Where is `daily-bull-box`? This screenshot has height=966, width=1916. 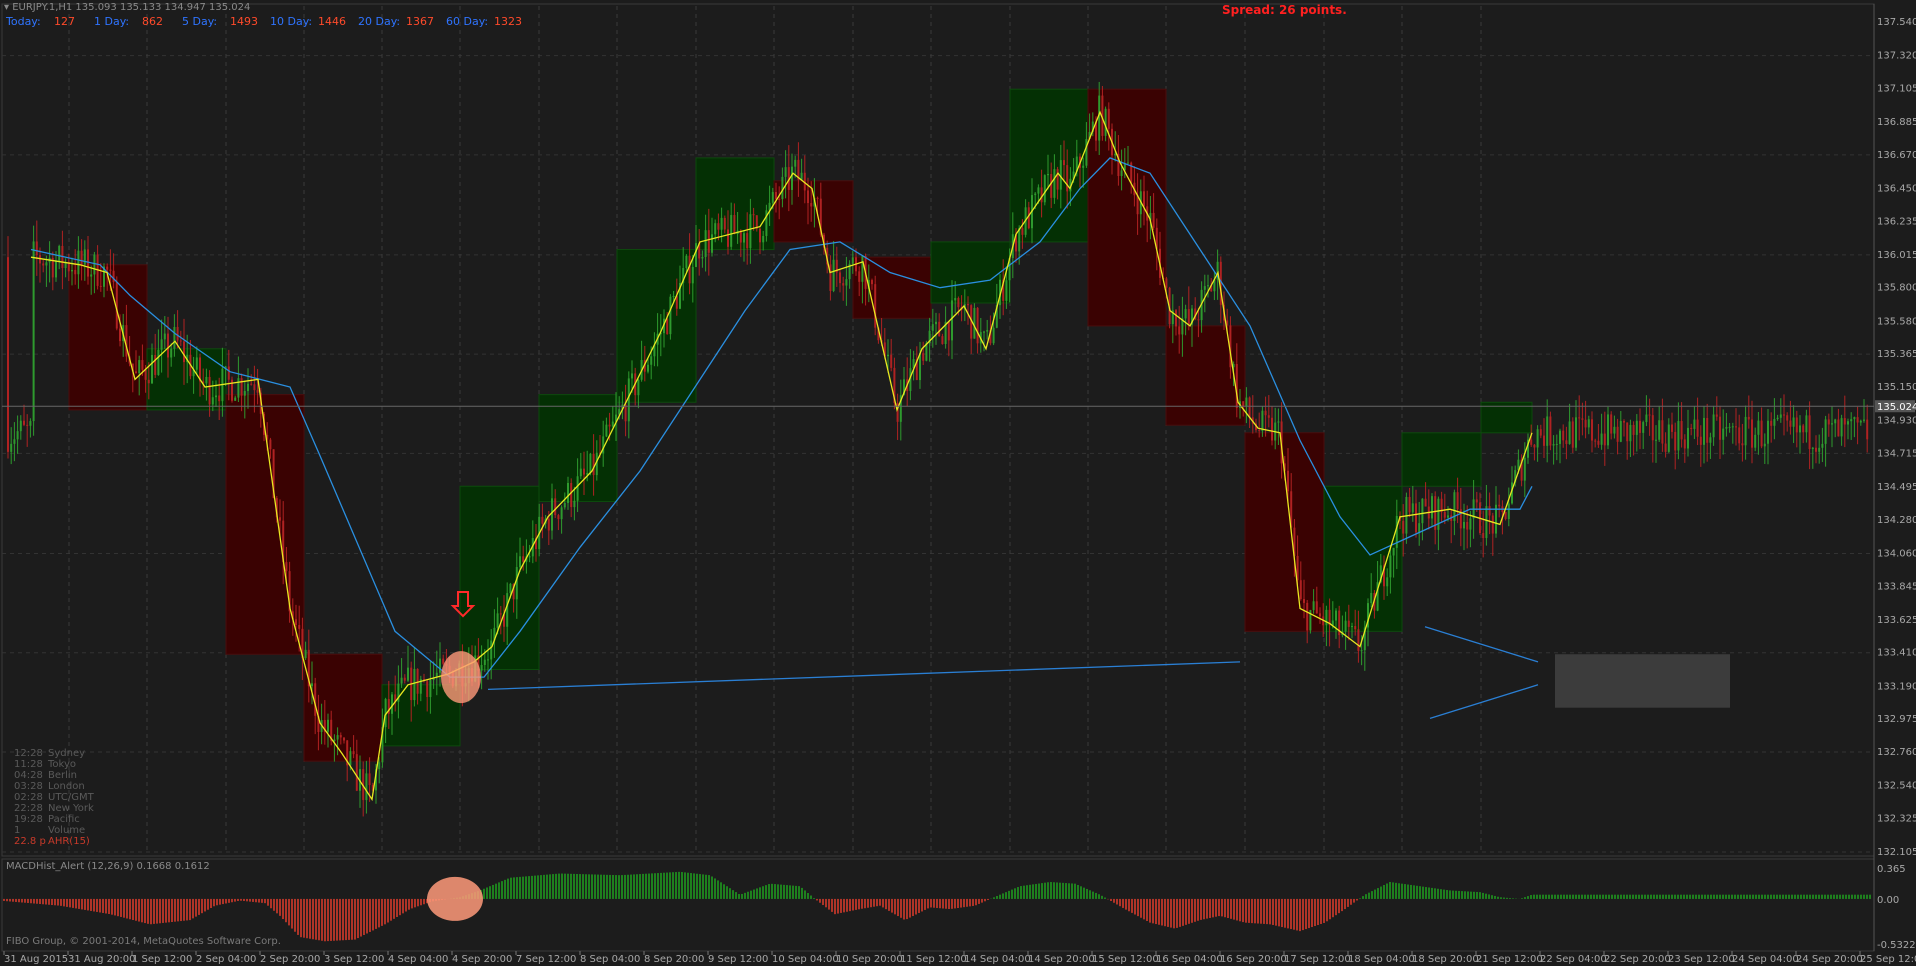 daily-bull-box is located at coordinates (499, 578).